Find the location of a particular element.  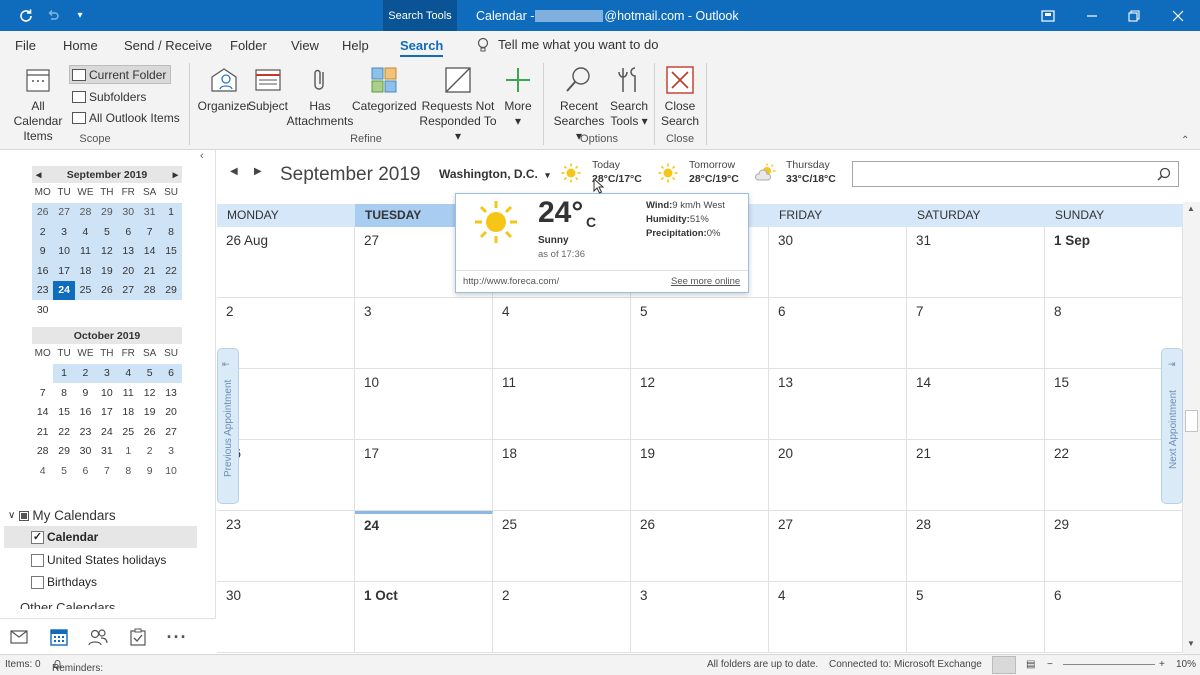

weather-location-dropdown: Washington, D.C. ▾ is located at coordinates (494, 174).